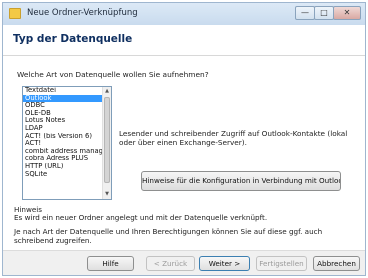  Describe the element at coordinates (281, 263) in the screenshot. I see `finish-button: Fertigstellen` at that location.